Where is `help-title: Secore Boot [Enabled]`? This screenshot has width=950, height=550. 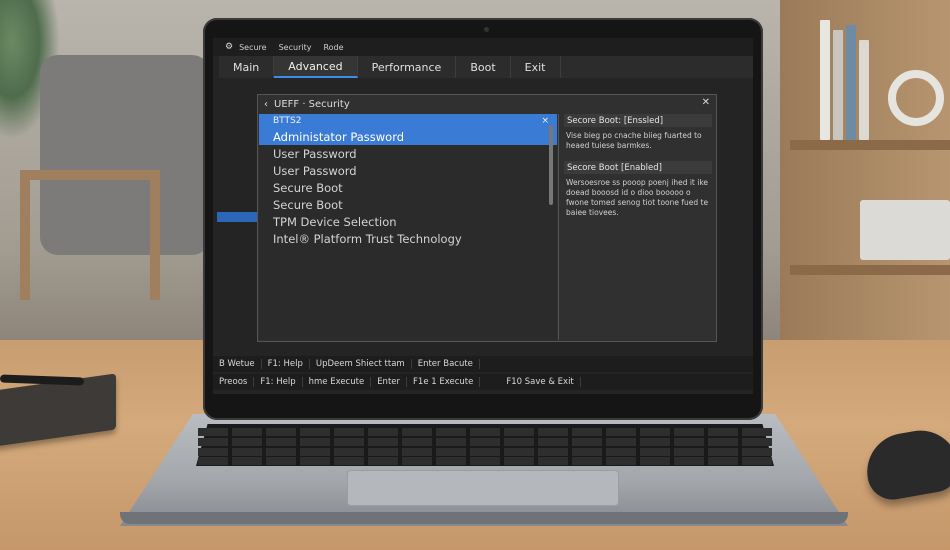
help-title: Secore Boot [Enabled] is located at coordinates (638, 167).